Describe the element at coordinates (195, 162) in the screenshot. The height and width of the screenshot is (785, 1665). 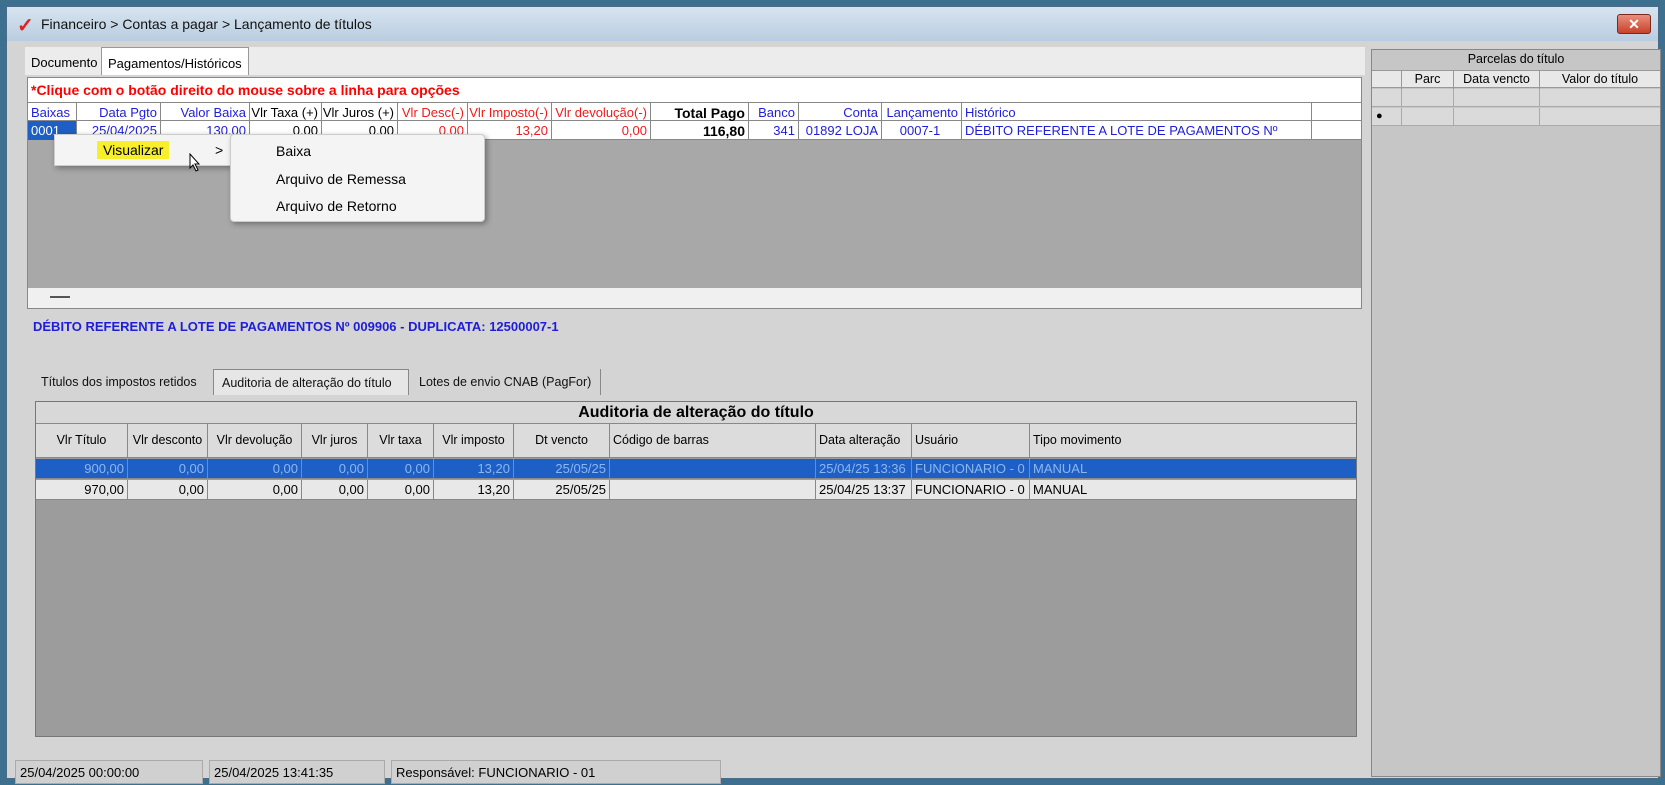
I see `mouse-pointer-icon` at that location.